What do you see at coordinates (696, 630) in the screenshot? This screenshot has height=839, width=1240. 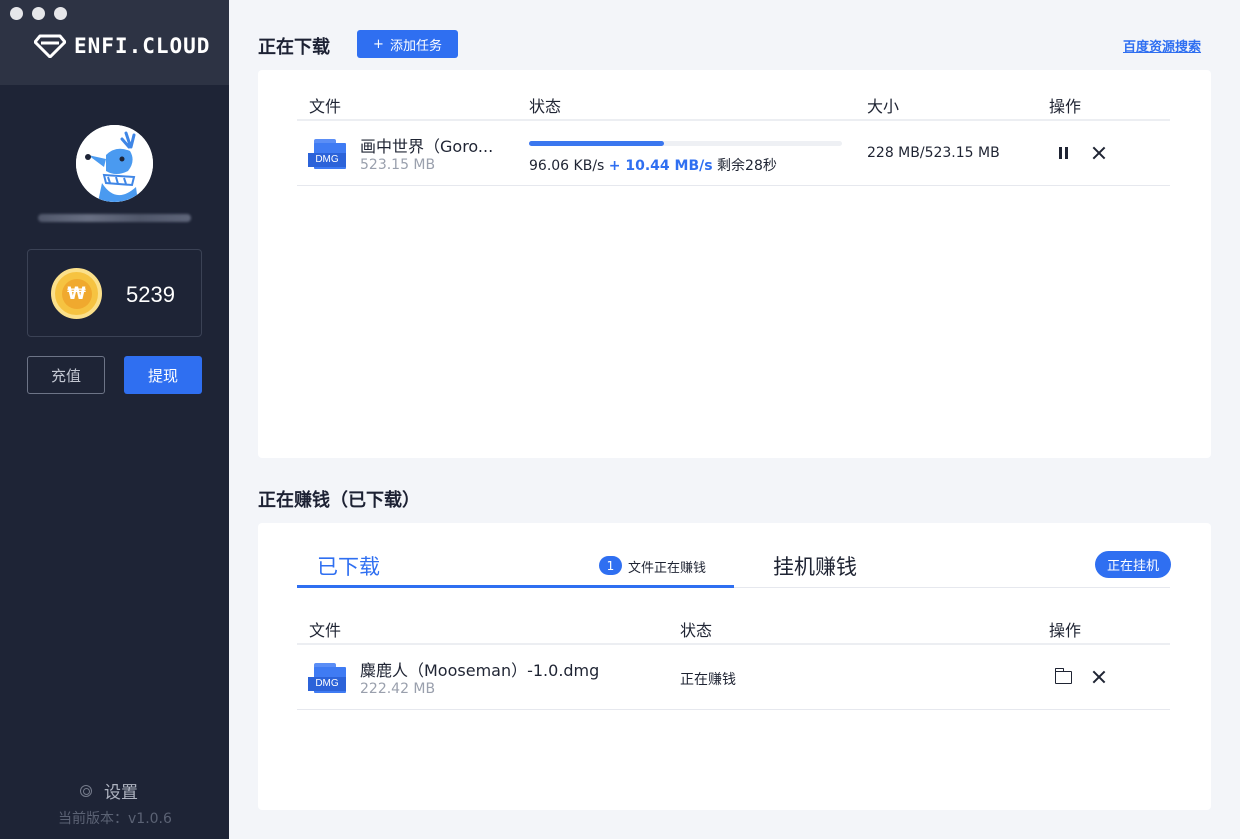 I see `earning-column-status: 状态` at bounding box center [696, 630].